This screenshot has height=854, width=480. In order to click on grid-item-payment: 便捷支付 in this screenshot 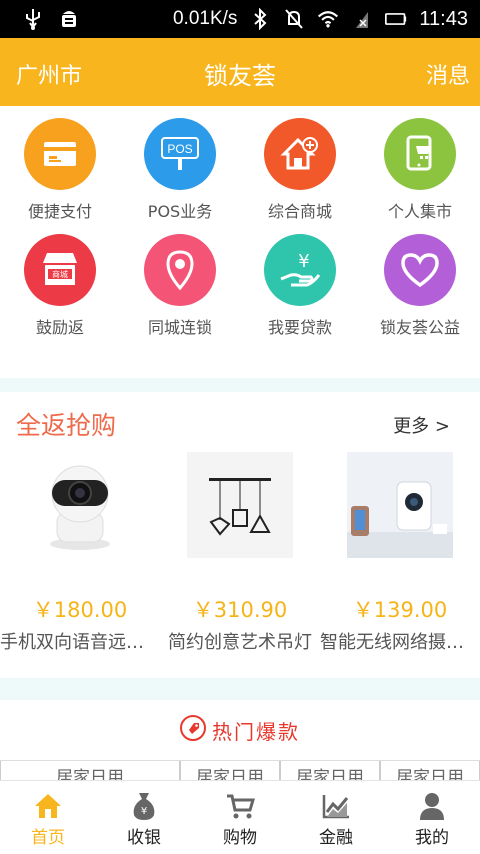, I will do `click(60, 164)`.